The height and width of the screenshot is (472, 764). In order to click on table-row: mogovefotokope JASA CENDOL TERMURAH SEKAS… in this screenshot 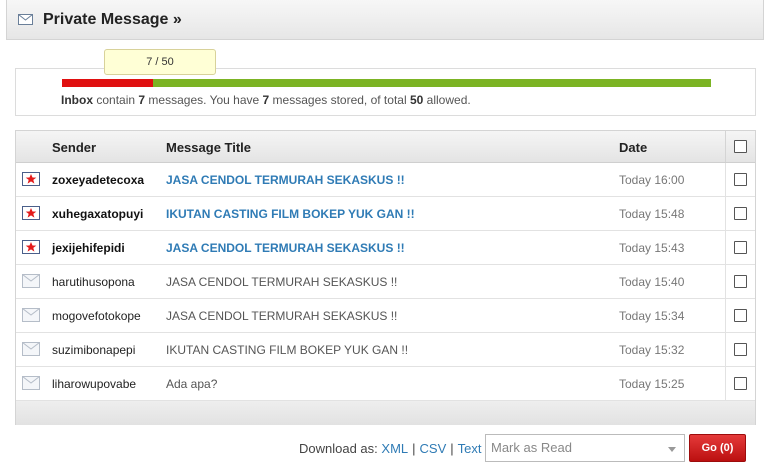, I will do `click(385, 316)`.